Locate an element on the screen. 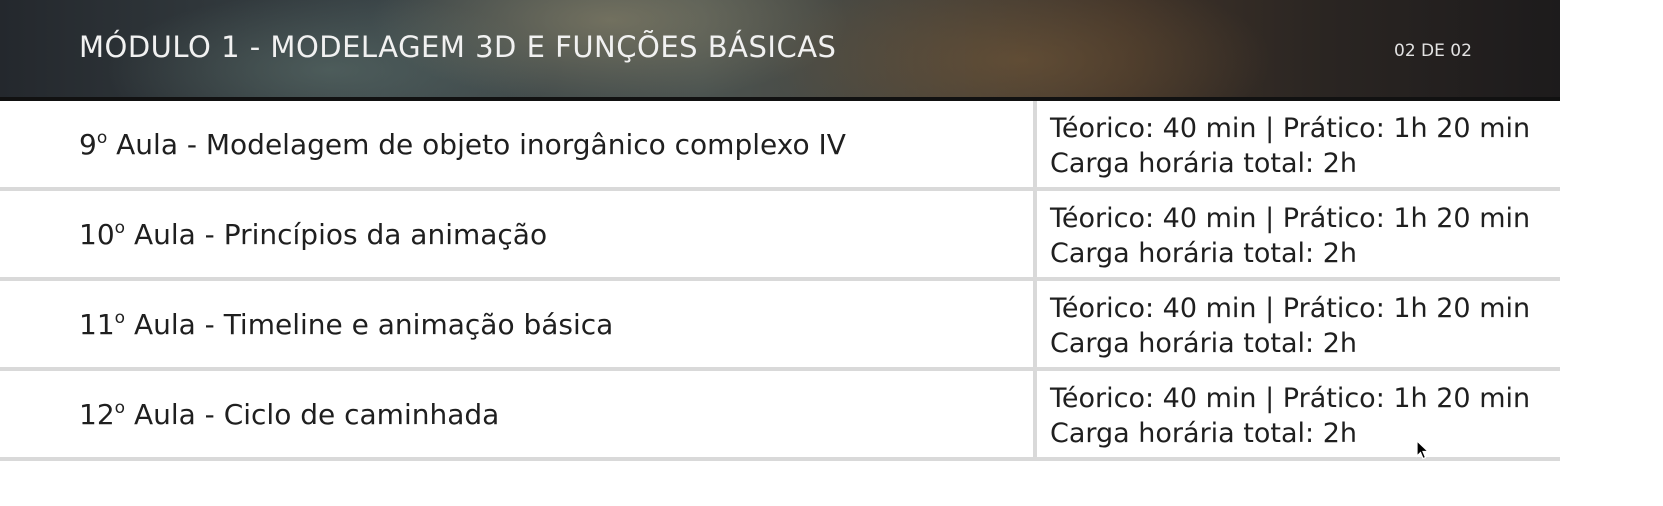  page-indicator: 02 DE 02 is located at coordinates (1433, 51).